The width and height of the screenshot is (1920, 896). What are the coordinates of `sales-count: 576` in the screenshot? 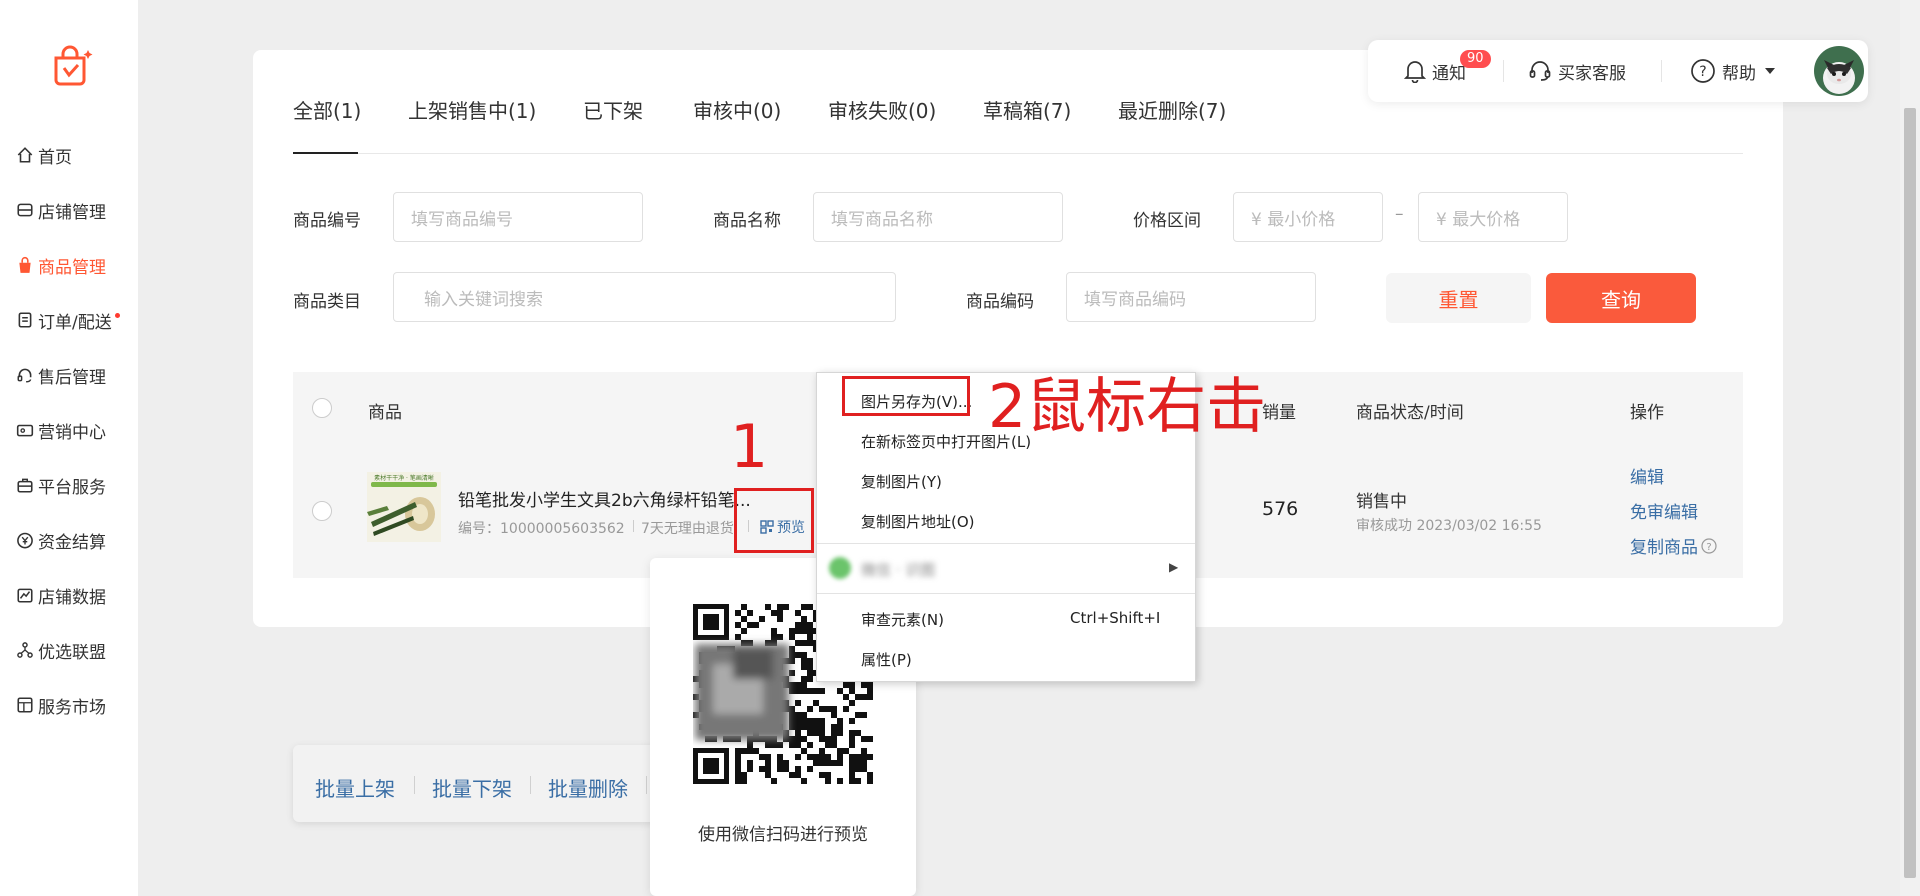 It's located at (1280, 509).